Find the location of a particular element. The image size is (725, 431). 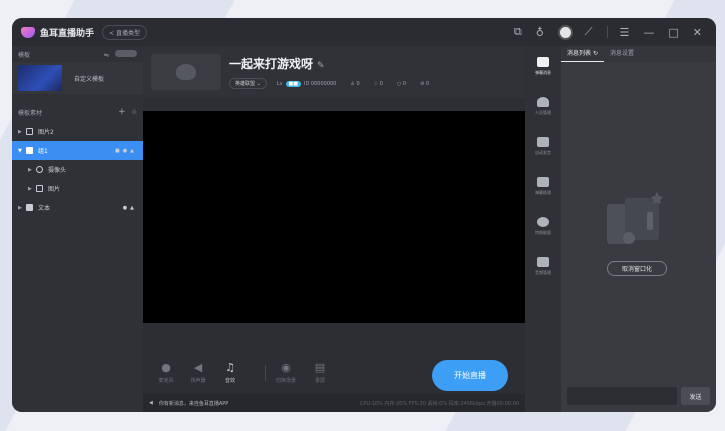

clean-icon: ♲ is located at coordinates (134, 112).